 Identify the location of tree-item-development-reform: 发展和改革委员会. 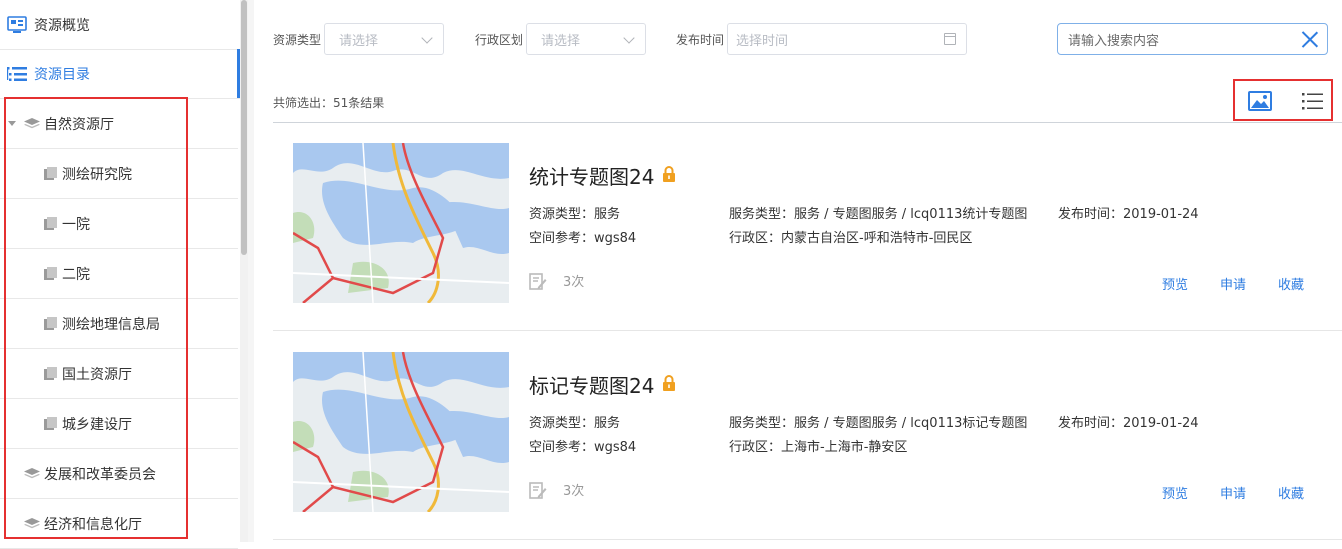
(119, 474).